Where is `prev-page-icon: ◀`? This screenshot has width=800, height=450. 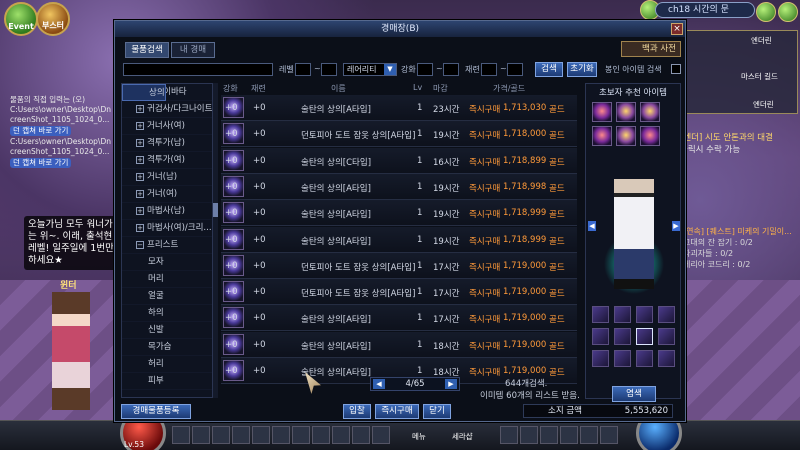 prev-page-icon: ◀ is located at coordinates (379, 384).